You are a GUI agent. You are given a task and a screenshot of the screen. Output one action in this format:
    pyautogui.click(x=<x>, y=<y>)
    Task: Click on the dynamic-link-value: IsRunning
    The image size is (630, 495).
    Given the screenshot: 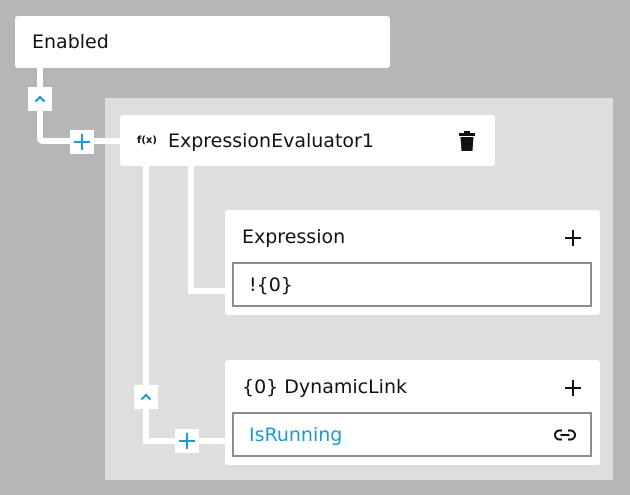 What is the action you would take?
    pyautogui.click(x=296, y=434)
    